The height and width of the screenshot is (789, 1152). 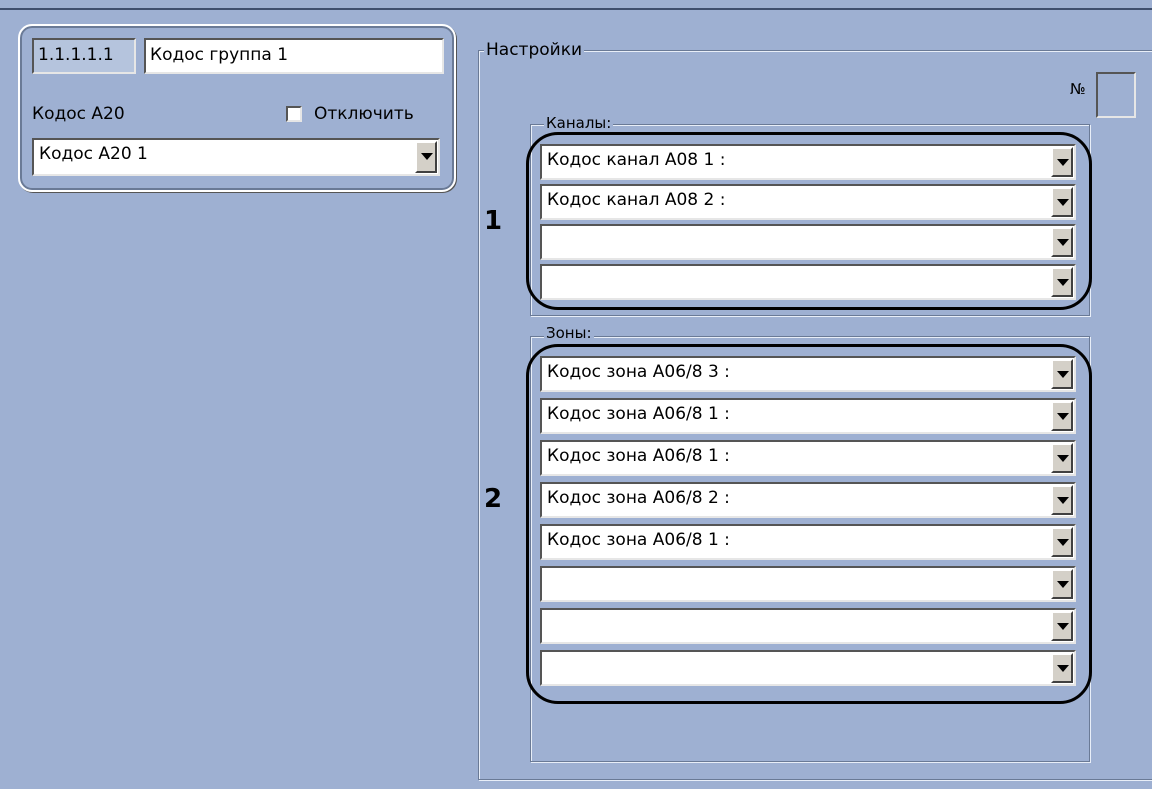 What do you see at coordinates (576, 5) in the screenshot?
I see `window-top-edge` at bounding box center [576, 5].